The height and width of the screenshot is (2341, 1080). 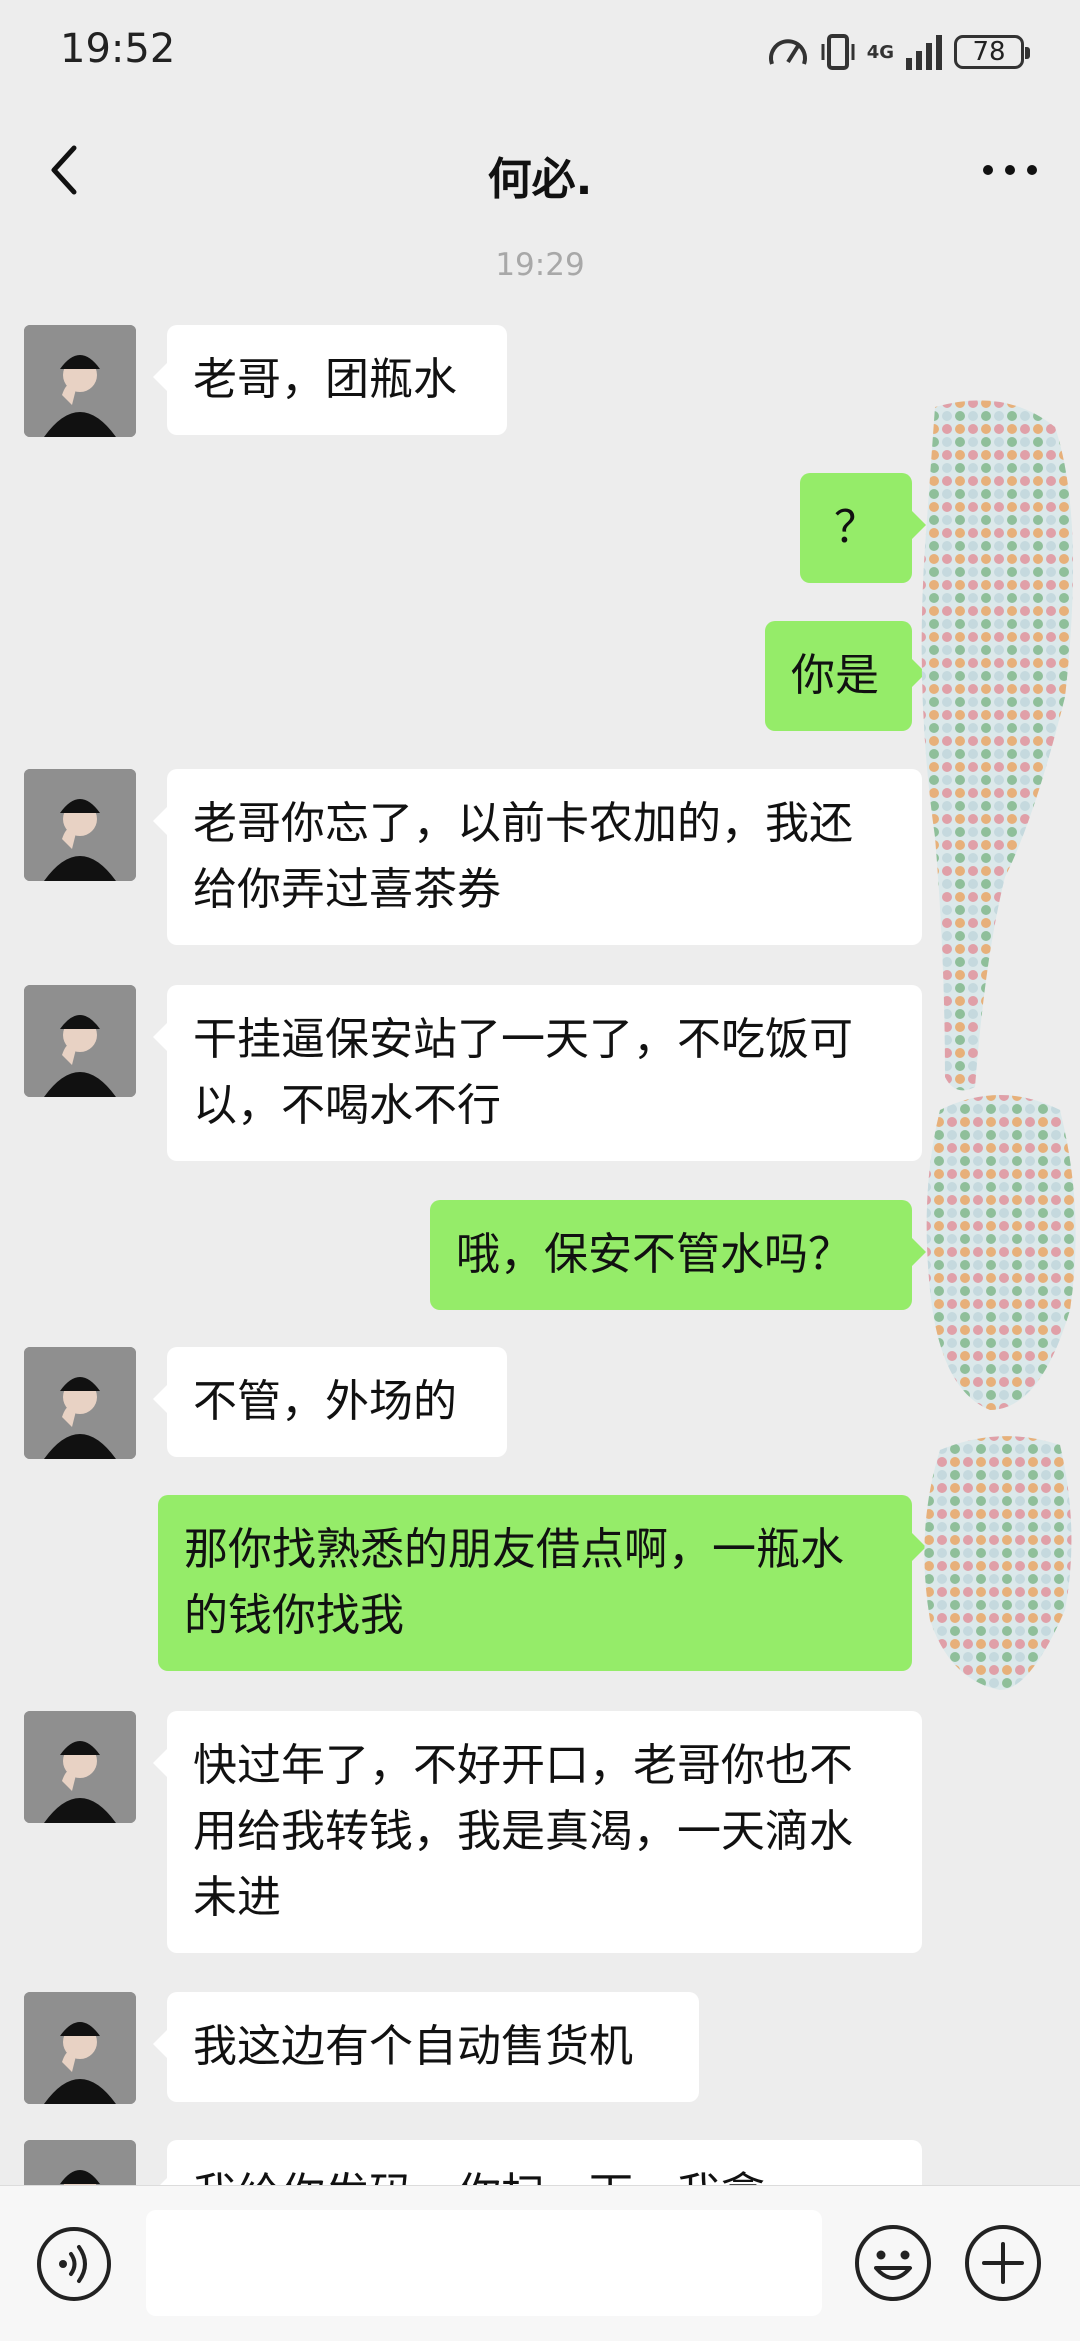 I want to click on message-text: 老哥，团瓶水, so click(x=325, y=379).